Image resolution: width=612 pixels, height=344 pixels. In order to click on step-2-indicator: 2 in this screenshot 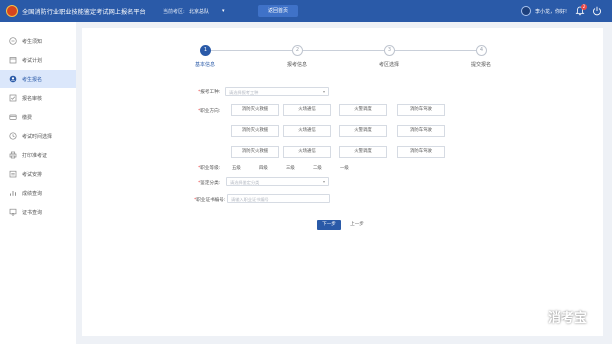, I will do `click(297, 50)`.